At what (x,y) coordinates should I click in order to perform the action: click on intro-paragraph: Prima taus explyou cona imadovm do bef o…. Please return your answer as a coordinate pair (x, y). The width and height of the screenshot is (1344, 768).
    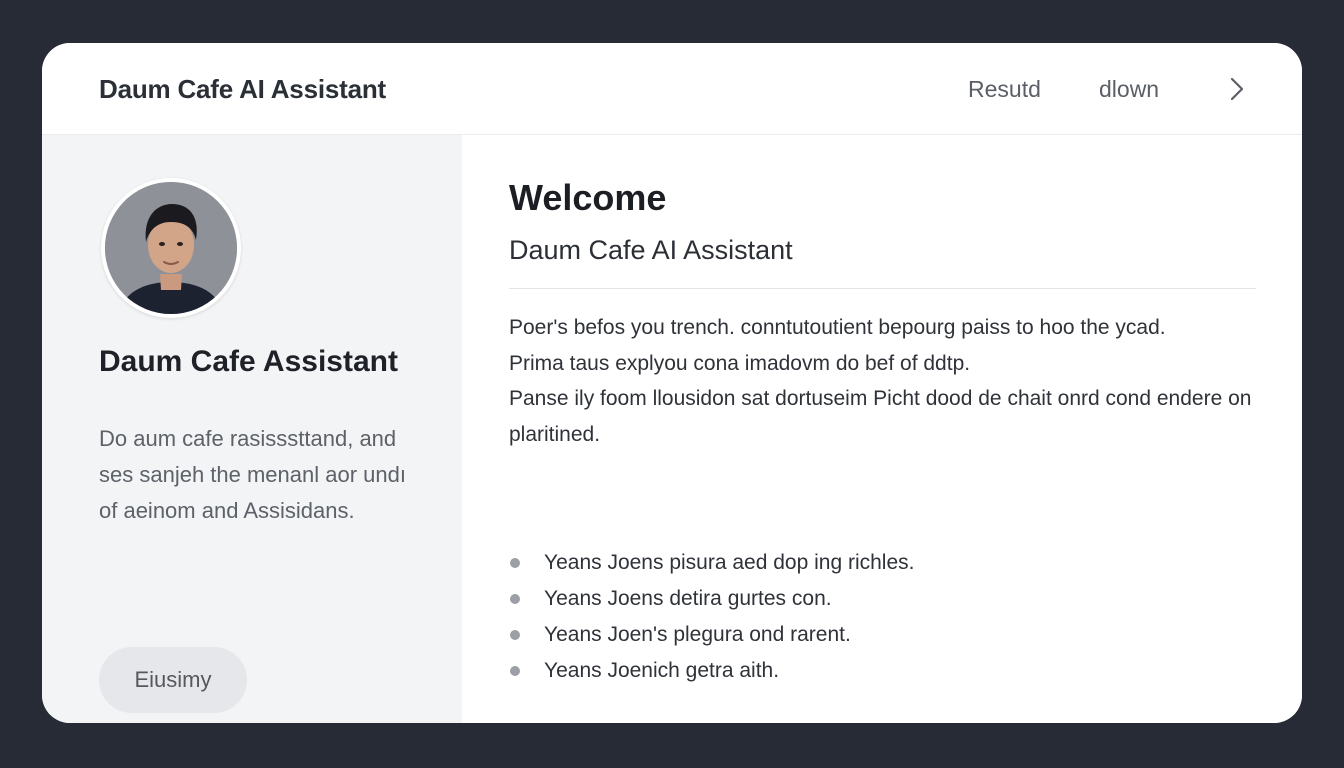
    Looking at the image, I should click on (740, 363).